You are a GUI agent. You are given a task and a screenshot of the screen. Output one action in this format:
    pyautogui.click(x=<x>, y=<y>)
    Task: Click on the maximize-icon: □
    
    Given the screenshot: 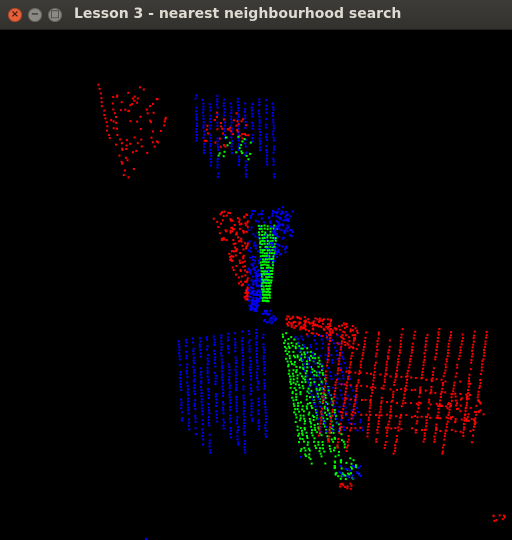 What is the action you would take?
    pyautogui.click(x=55, y=14)
    